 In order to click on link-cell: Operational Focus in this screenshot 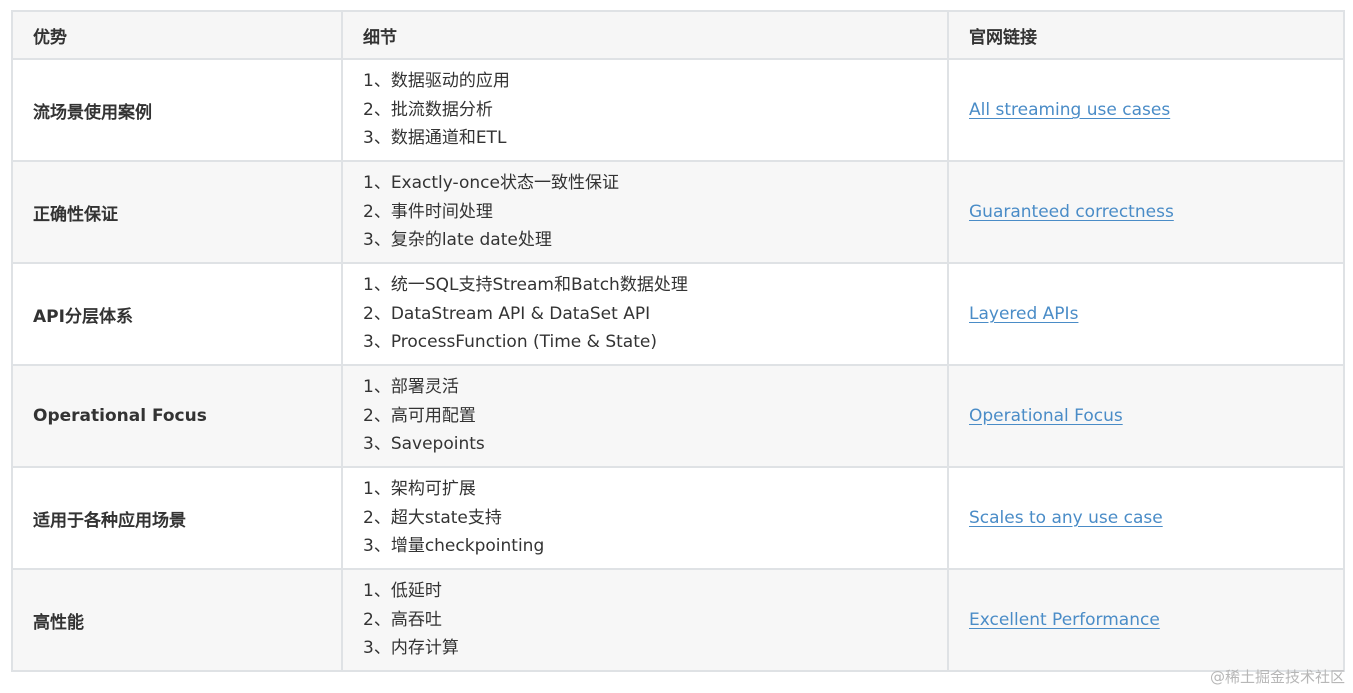, I will do `click(1146, 416)`.